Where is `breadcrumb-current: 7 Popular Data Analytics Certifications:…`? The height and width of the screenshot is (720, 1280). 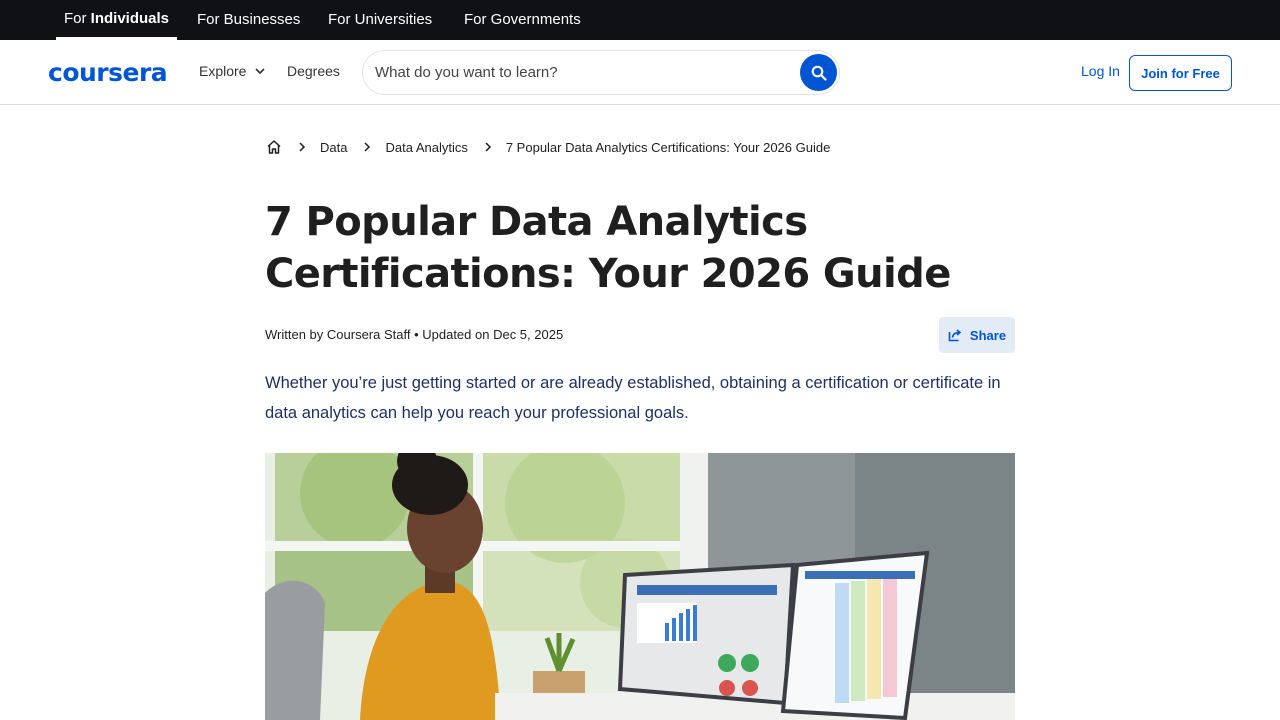
breadcrumb-current: 7 Popular Data Analytics Certifications:… is located at coordinates (668, 147).